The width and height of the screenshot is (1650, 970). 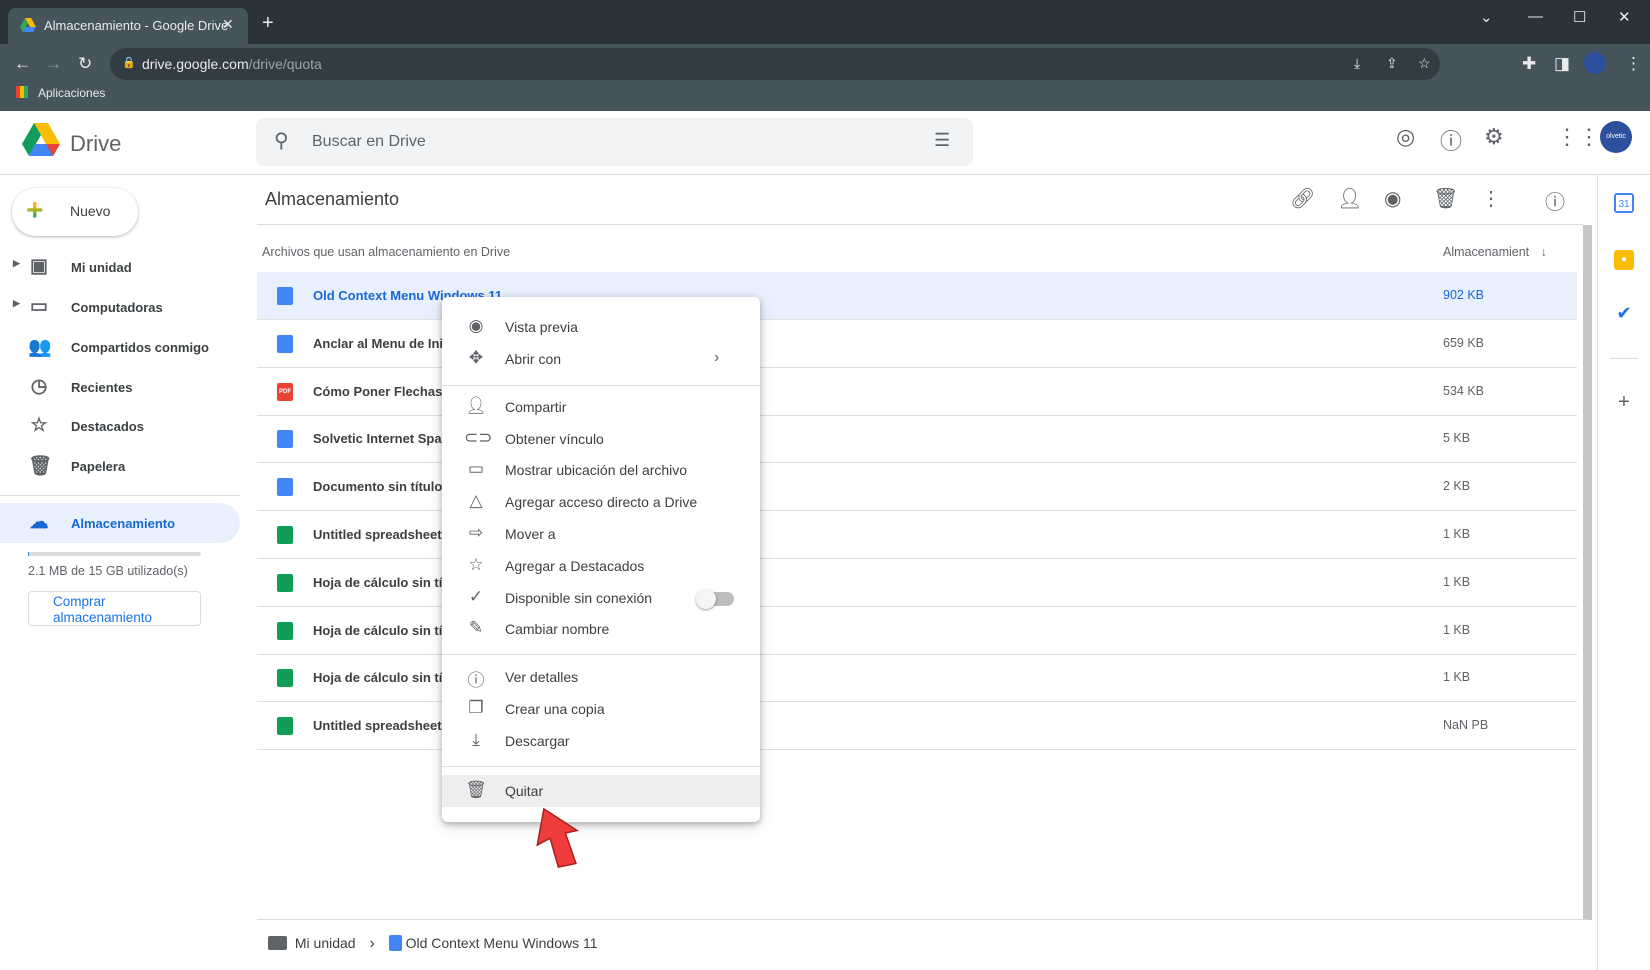 What do you see at coordinates (120, 523) in the screenshot?
I see `sidebar-item-almacenamiento: ☁ Almacenamiento` at bounding box center [120, 523].